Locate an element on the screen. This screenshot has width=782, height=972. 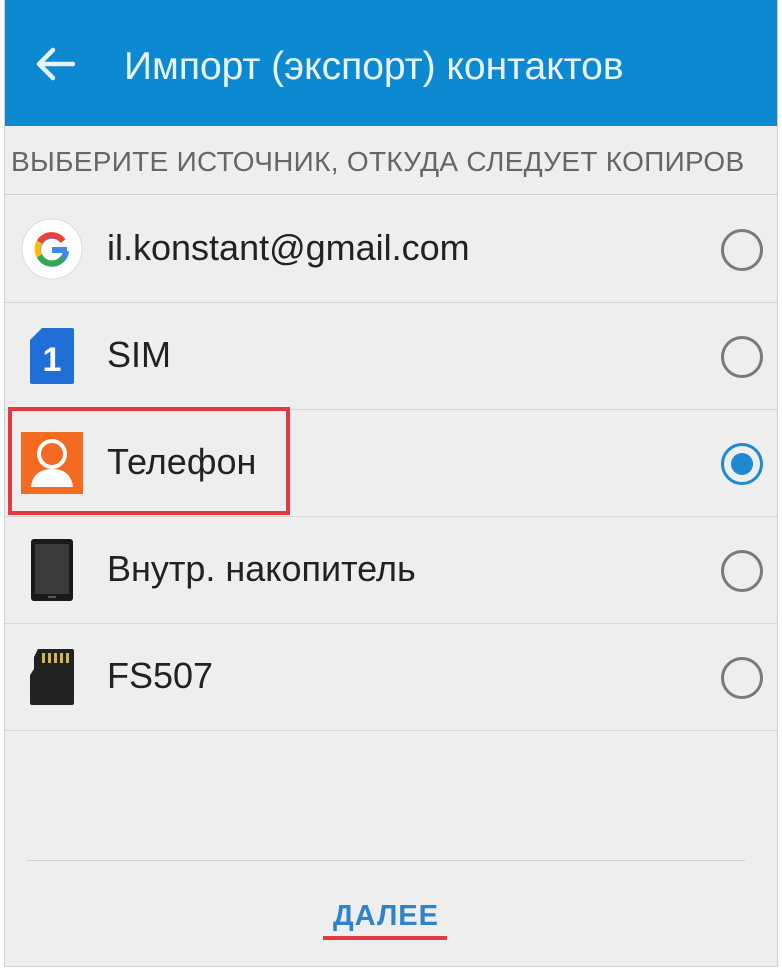
source-label: Внутр. накопитель is located at coordinates (261, 568).